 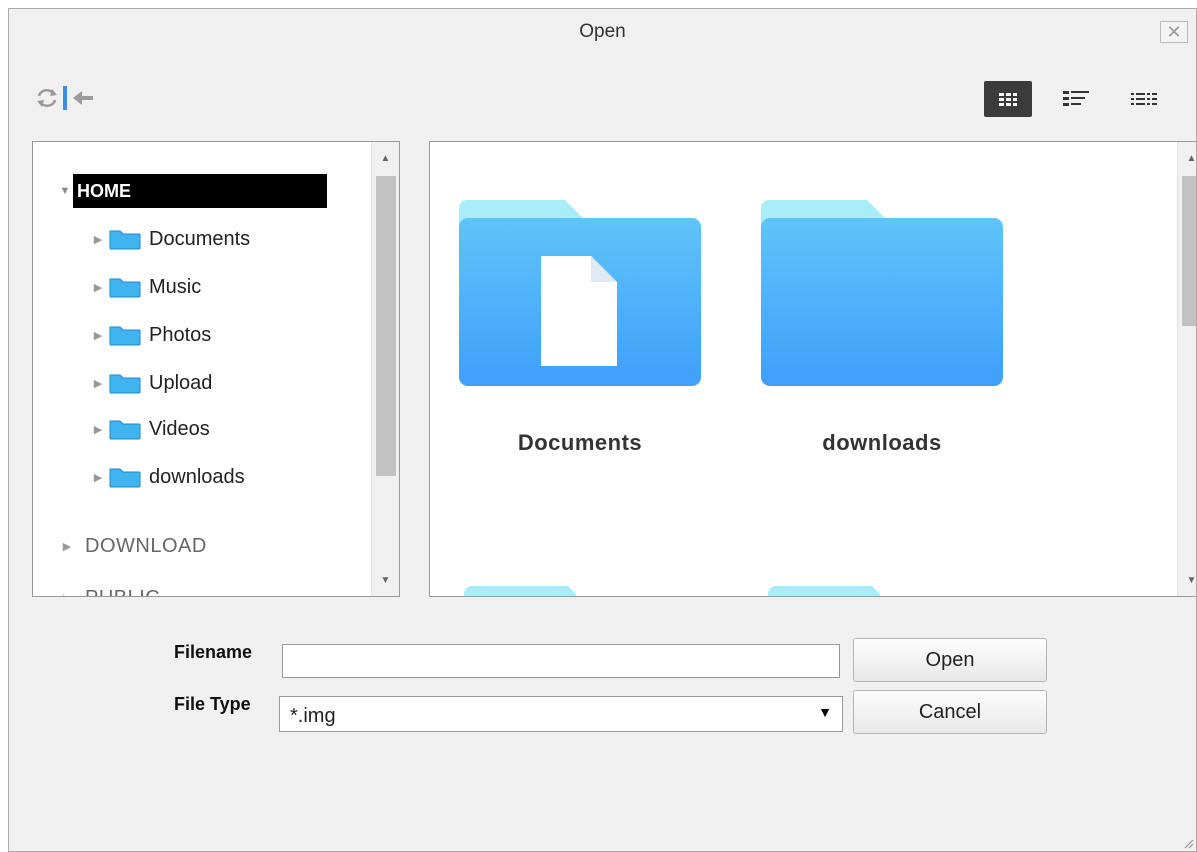 I want to click on tree-item-music: ▶ Music, so click(x=145, y=287).